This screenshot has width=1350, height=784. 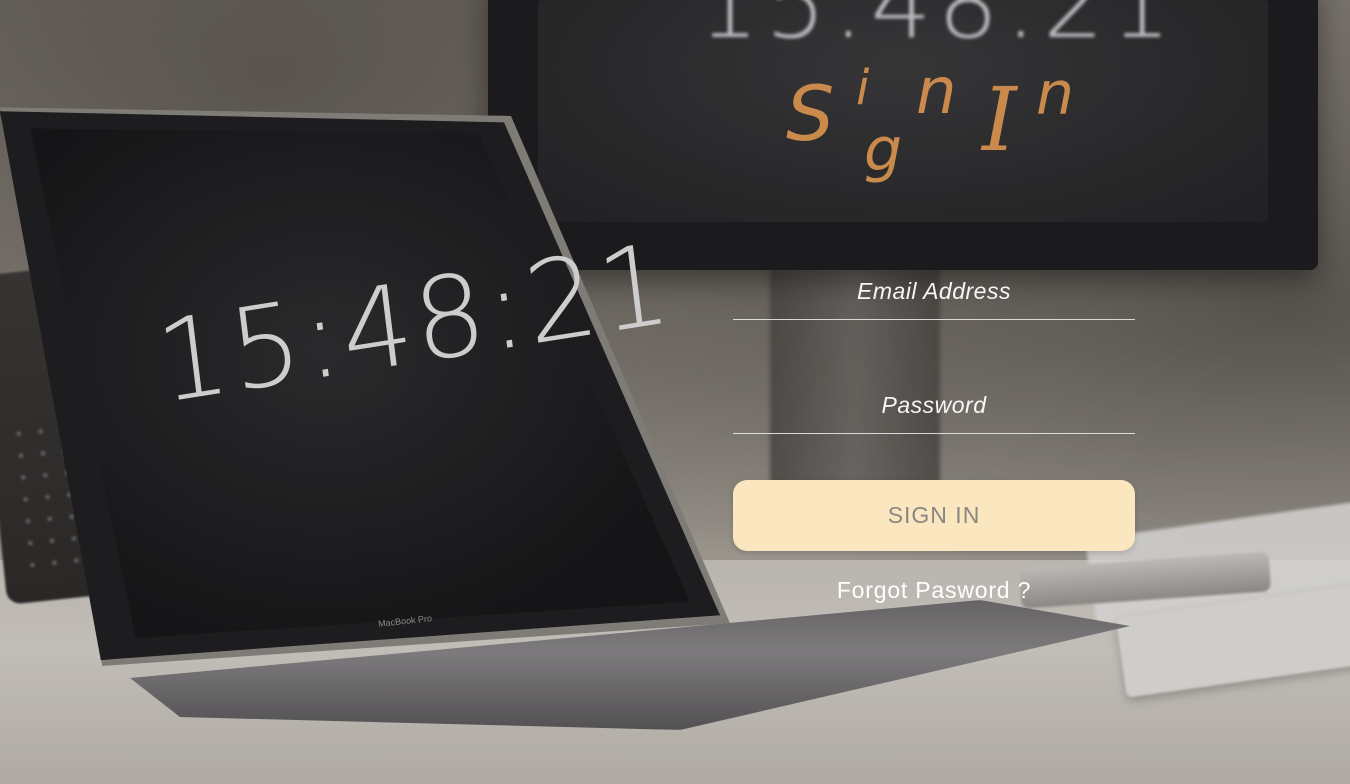 I want to click on title-letter: S, so click(x=810, y=113).